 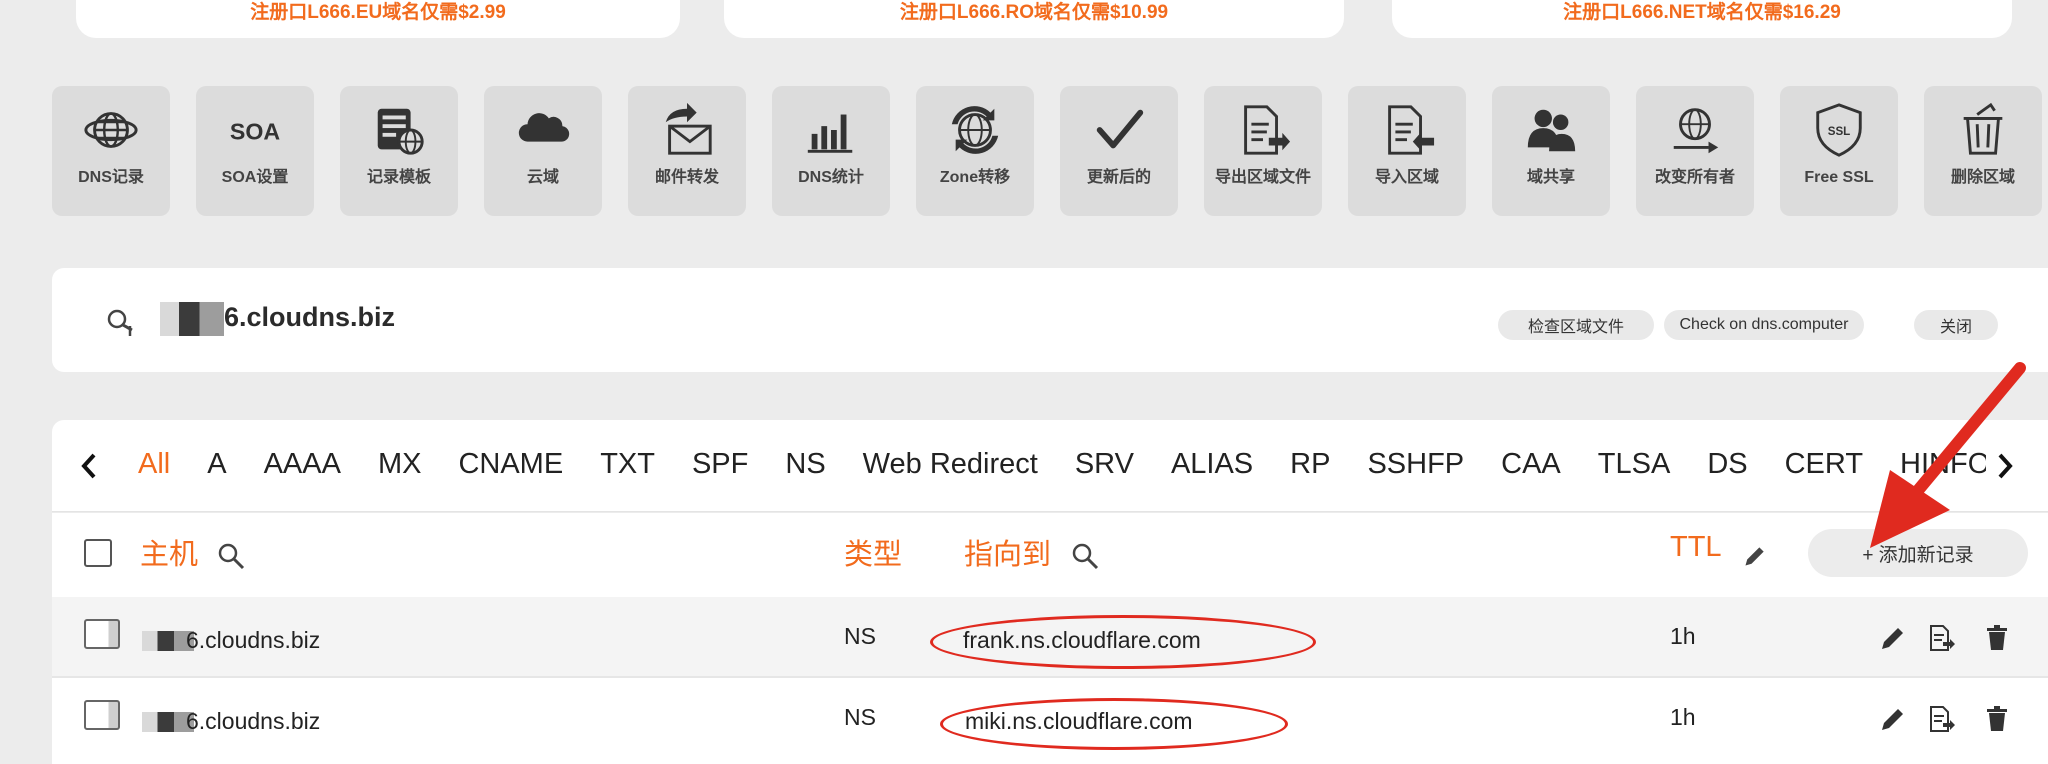 I want to click on redacted-block, so click(x=192, y=319).